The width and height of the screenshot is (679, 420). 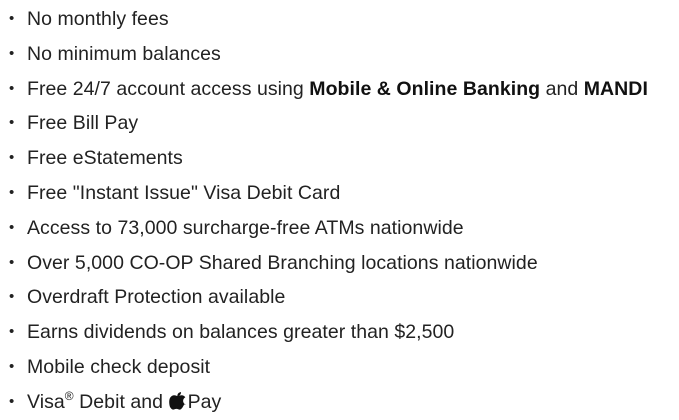 What do you see at coordinates (339, 367) in the screenshot?
I see `list-item: • Mobile check deposit` at bounding box center [339, 367].